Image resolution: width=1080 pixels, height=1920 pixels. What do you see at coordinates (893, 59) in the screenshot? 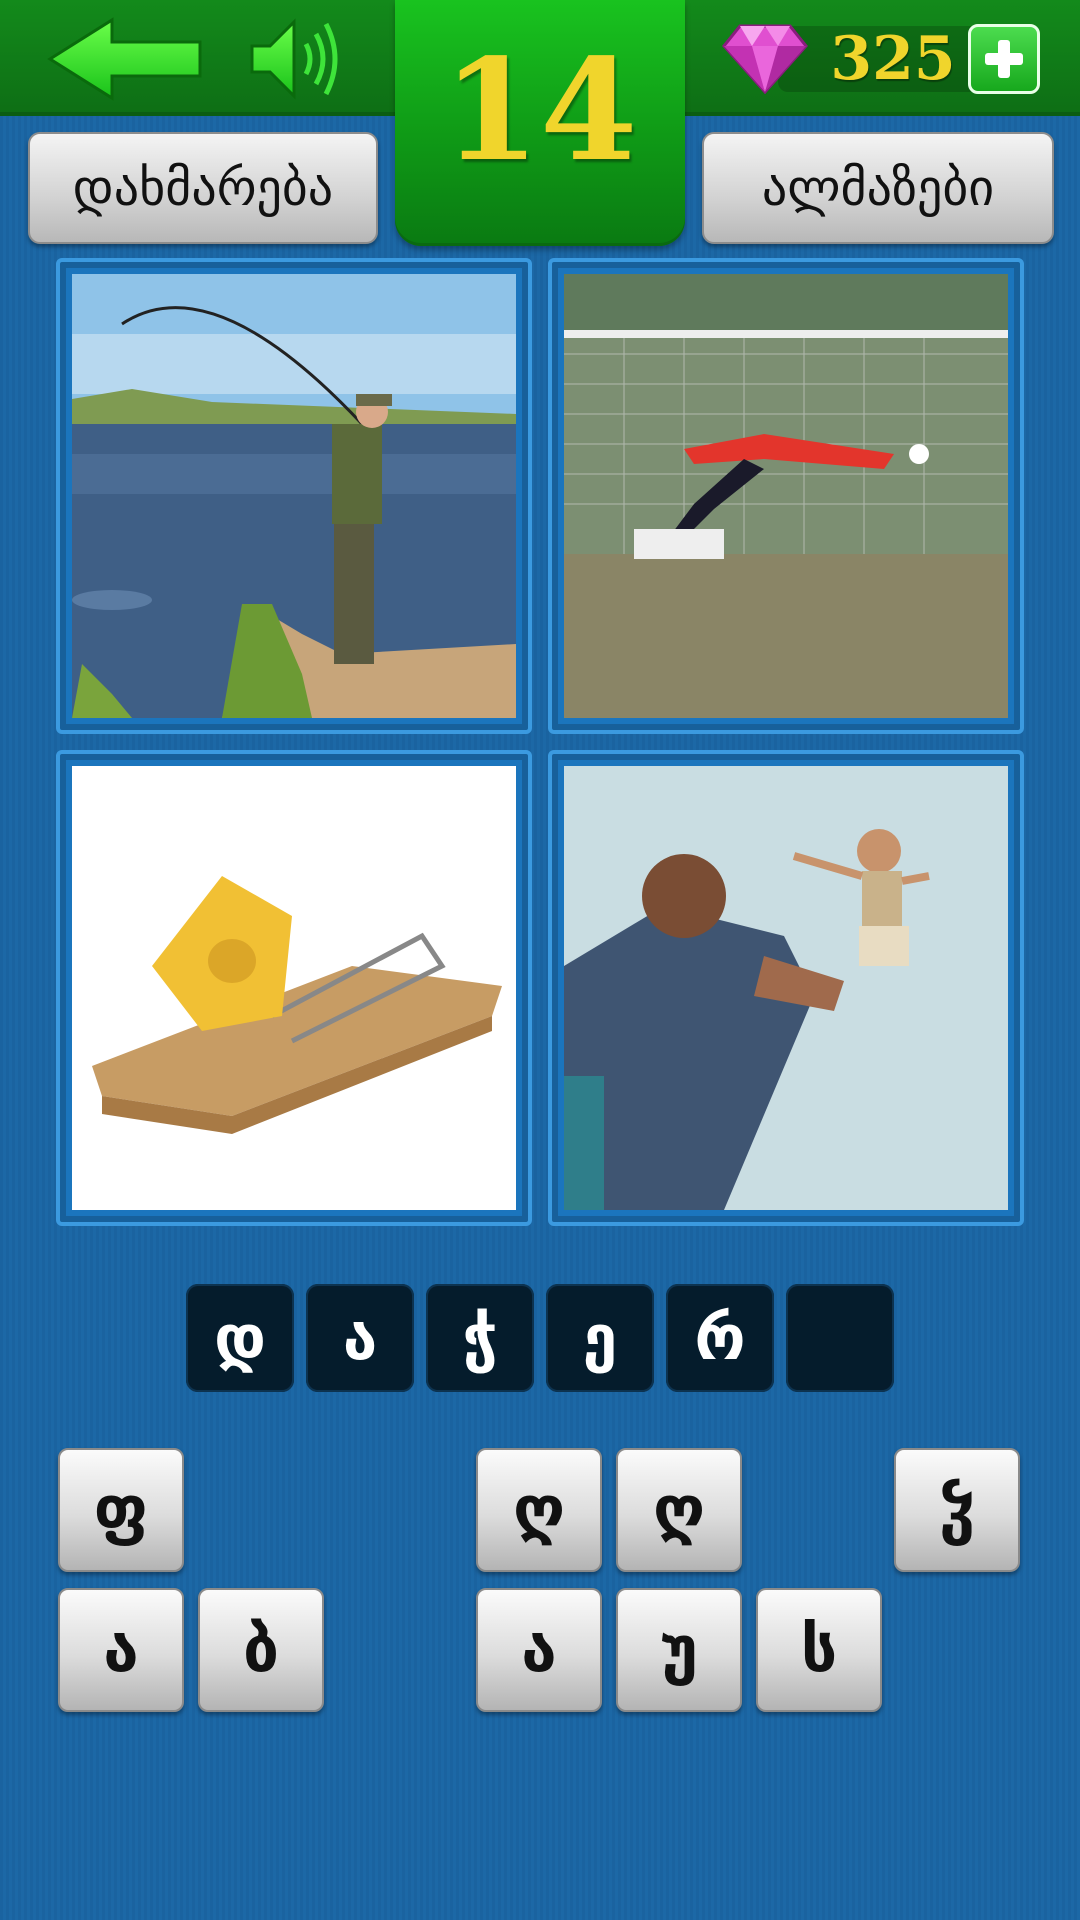
I see `gem-count: 325` at bounding box center [893, 59].